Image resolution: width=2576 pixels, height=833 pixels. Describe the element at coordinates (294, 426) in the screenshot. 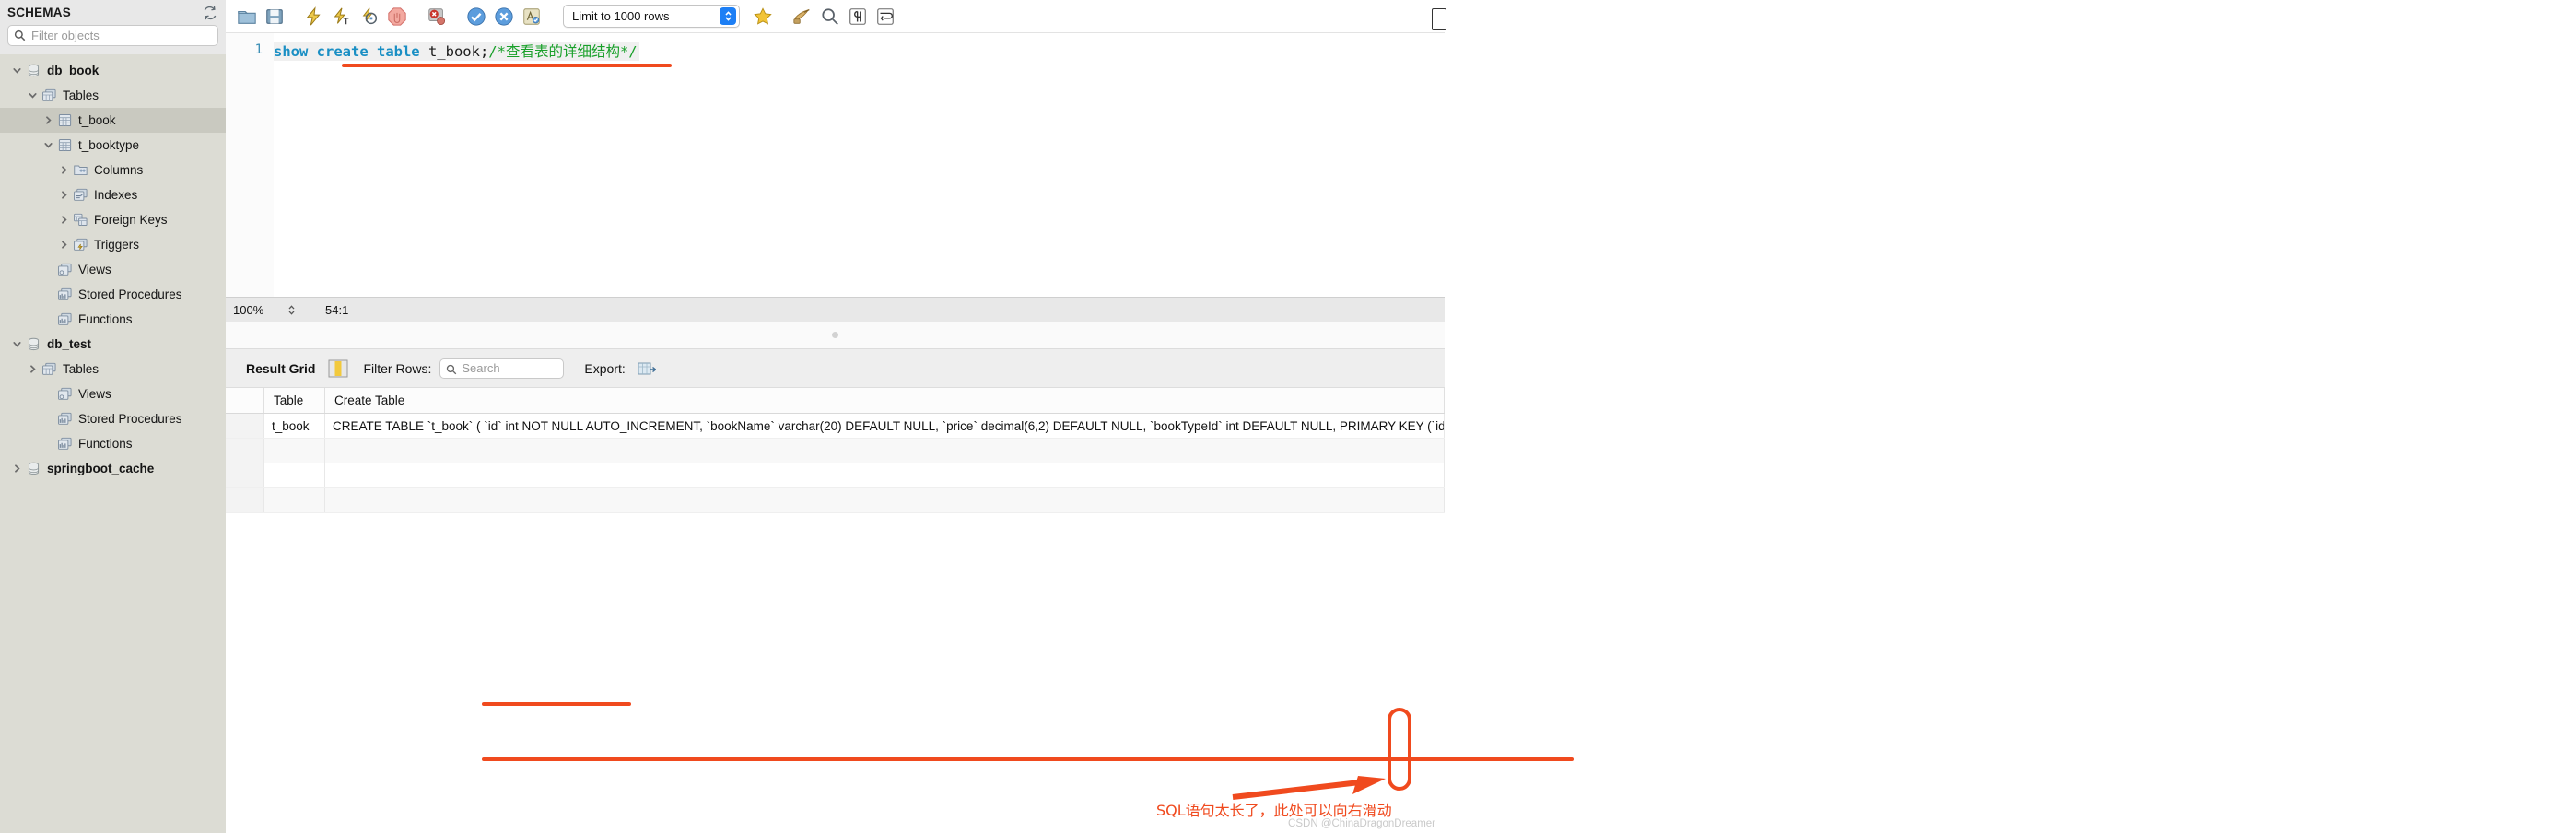

I see `cell-table: t_book` at that location.